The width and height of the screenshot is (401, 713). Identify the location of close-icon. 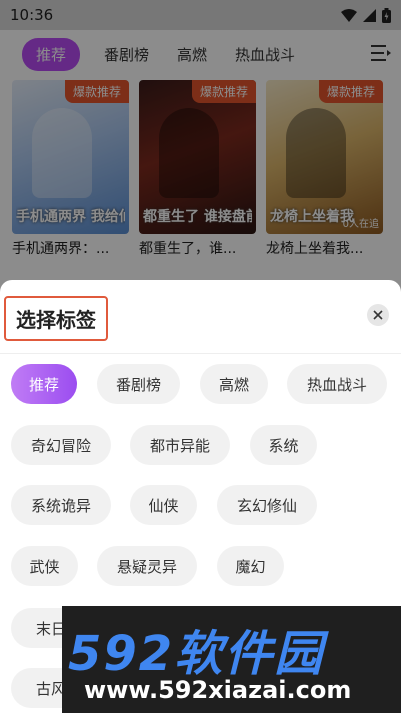
(378, 315).